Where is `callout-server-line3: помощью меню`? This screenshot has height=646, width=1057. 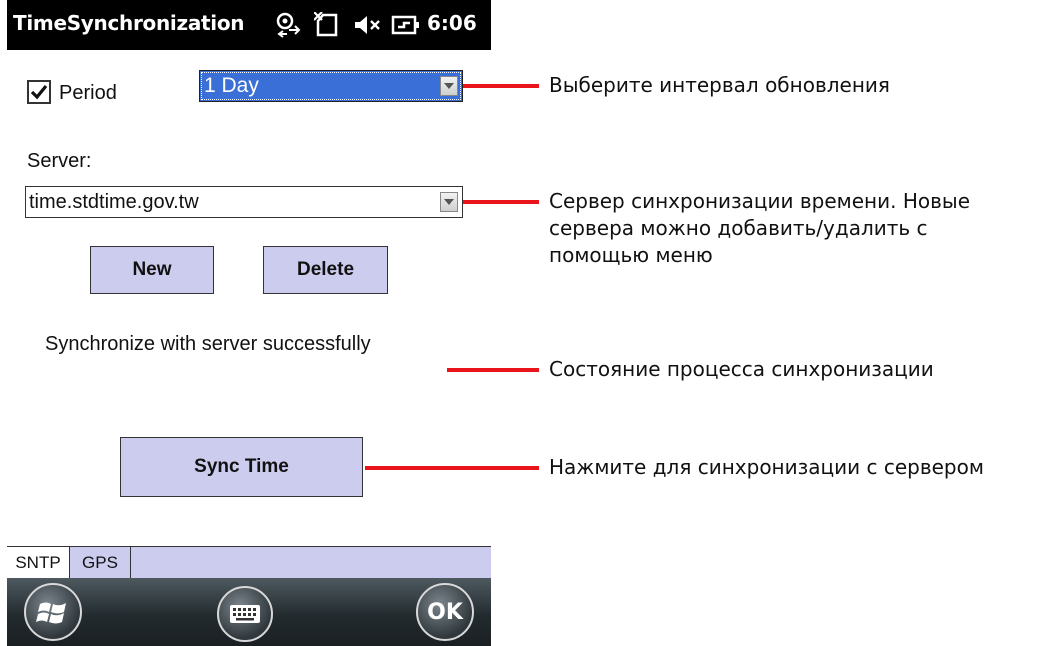
callout-server-line3: помощью меню is located at coordinates (631, 255).